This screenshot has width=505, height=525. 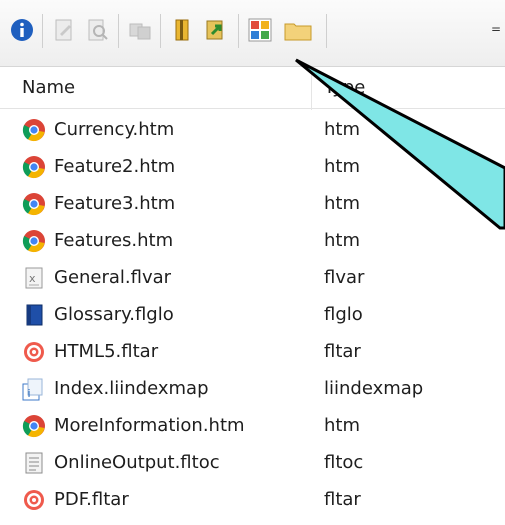 What do you see at coordinates (252, 278) in the screenshot?
I see `file-row: x General.flvar flvar` at bounding box center [252, 278].